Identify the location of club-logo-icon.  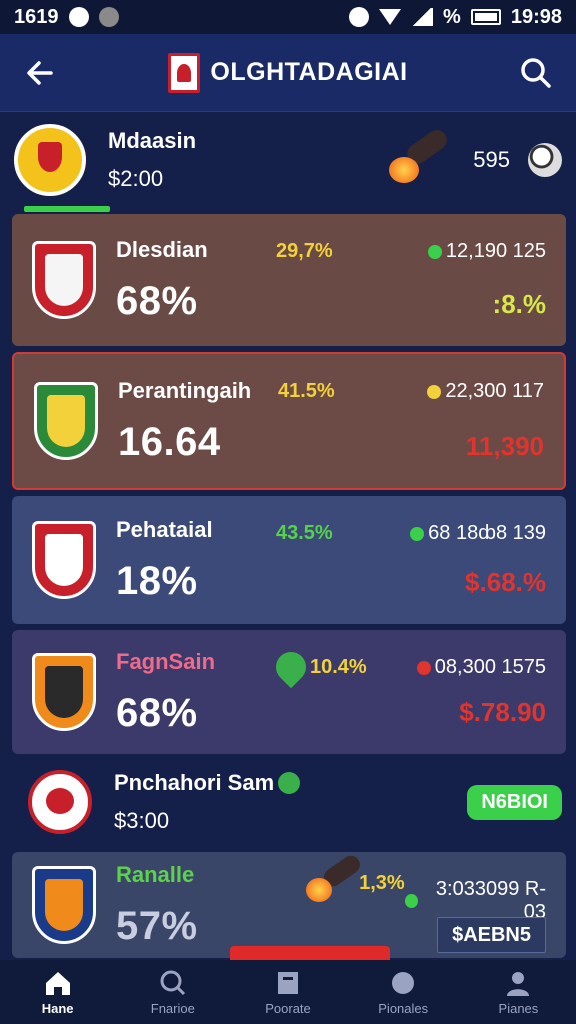
(184, 72).